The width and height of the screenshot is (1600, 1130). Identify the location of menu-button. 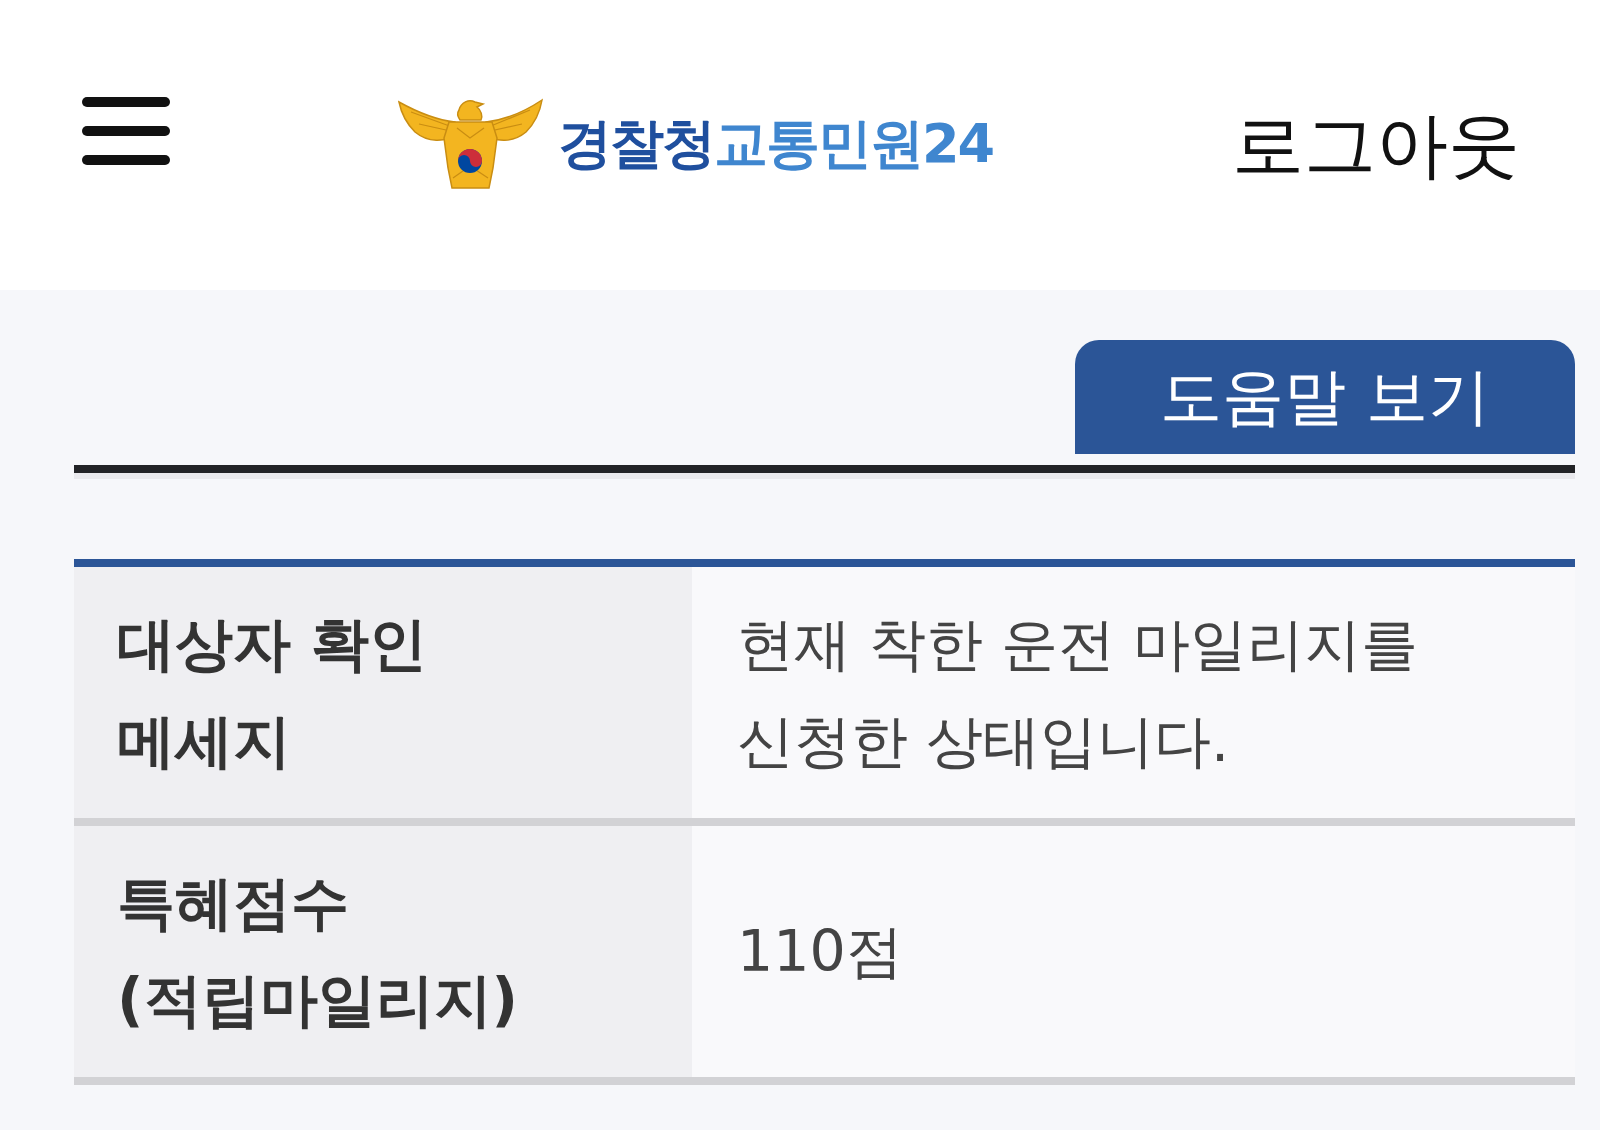
(126, 131).